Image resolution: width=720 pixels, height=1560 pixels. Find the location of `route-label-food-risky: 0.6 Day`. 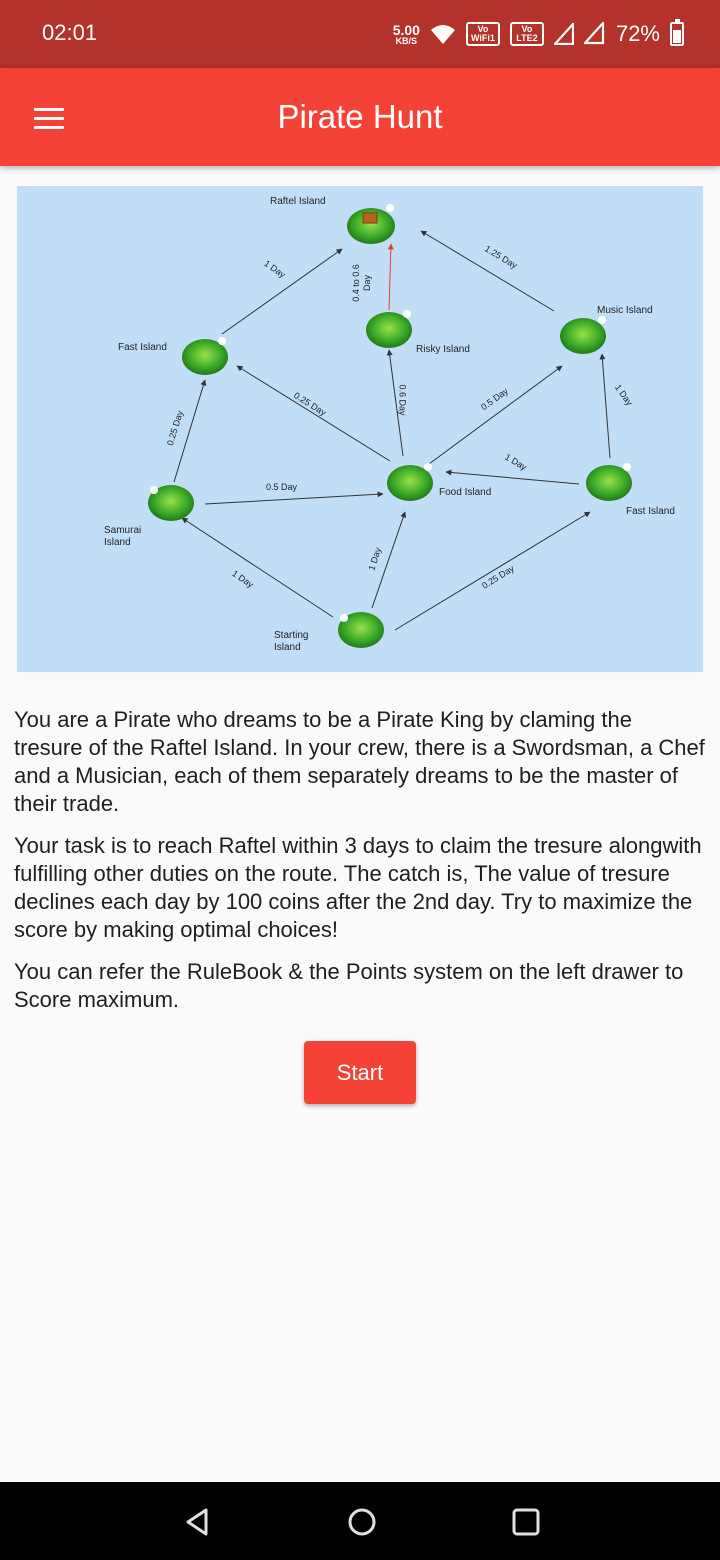

route-label-food-risky: 0.6 Day is located at coordinates (402, 400).